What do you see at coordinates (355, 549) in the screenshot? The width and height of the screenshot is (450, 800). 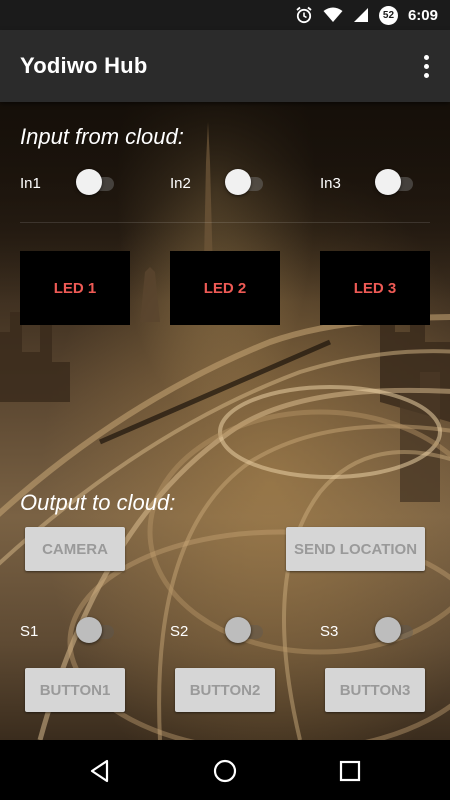 I see `send-location-button: SEND LOCATION` at bounding box center [355, 549].